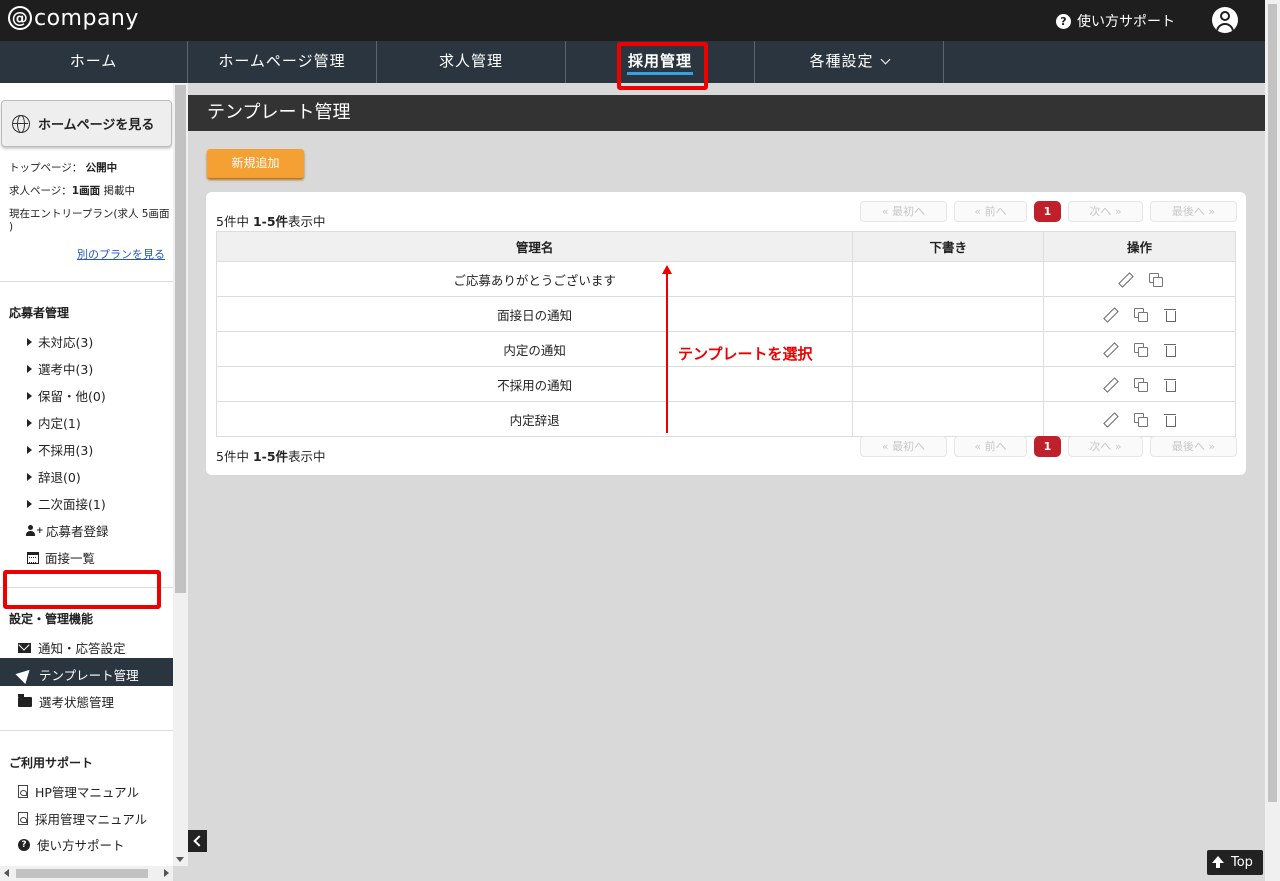  Describe the element at coordinates (73, 18) in the screenshot. I see `company-logo: @ company` at that location.